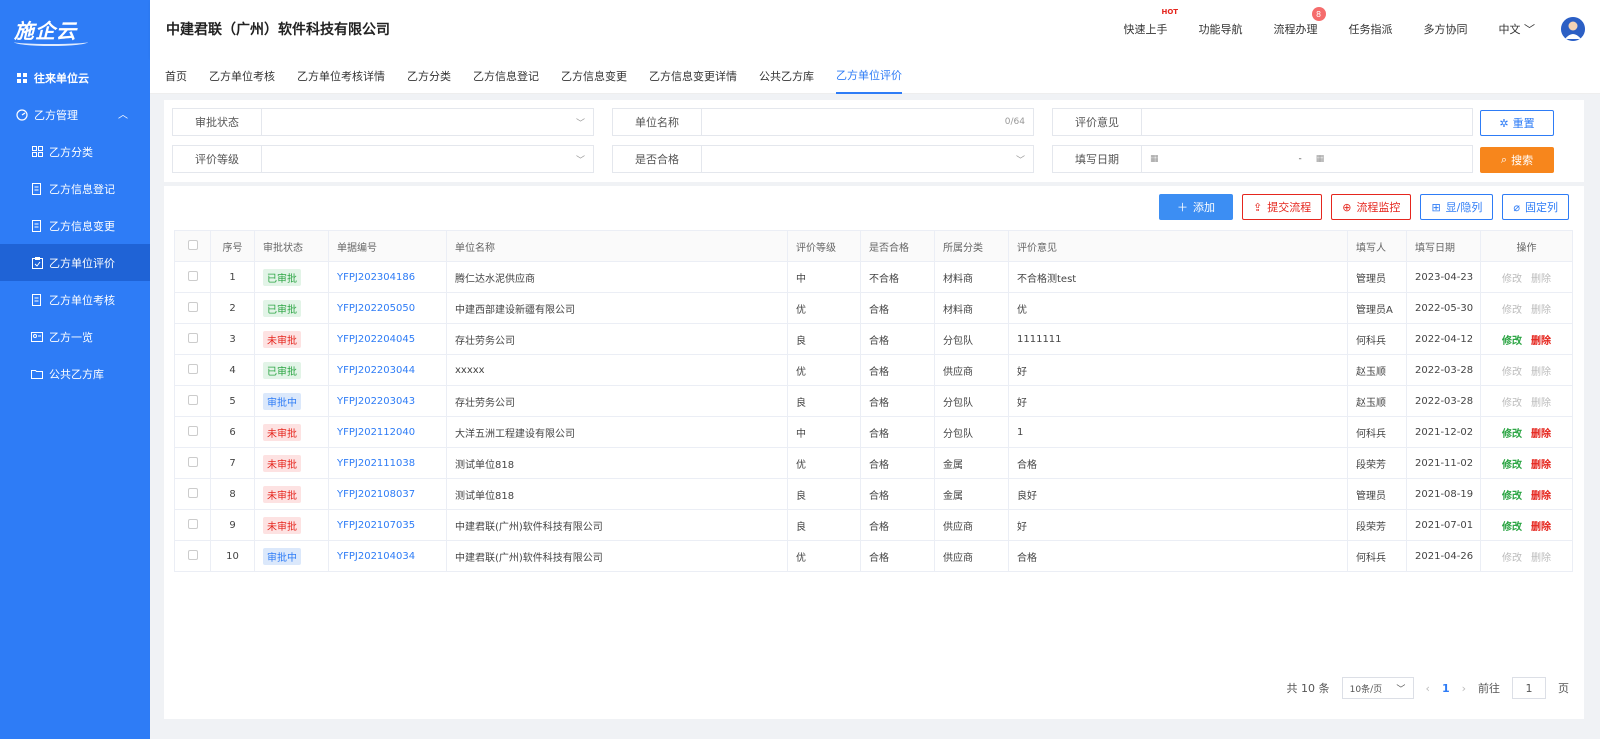 The image size is (1600, 739). Describe the element at coordinates (376, 401) in the screenshot. I see `document-code-link: YFPJ202203043` at that location.